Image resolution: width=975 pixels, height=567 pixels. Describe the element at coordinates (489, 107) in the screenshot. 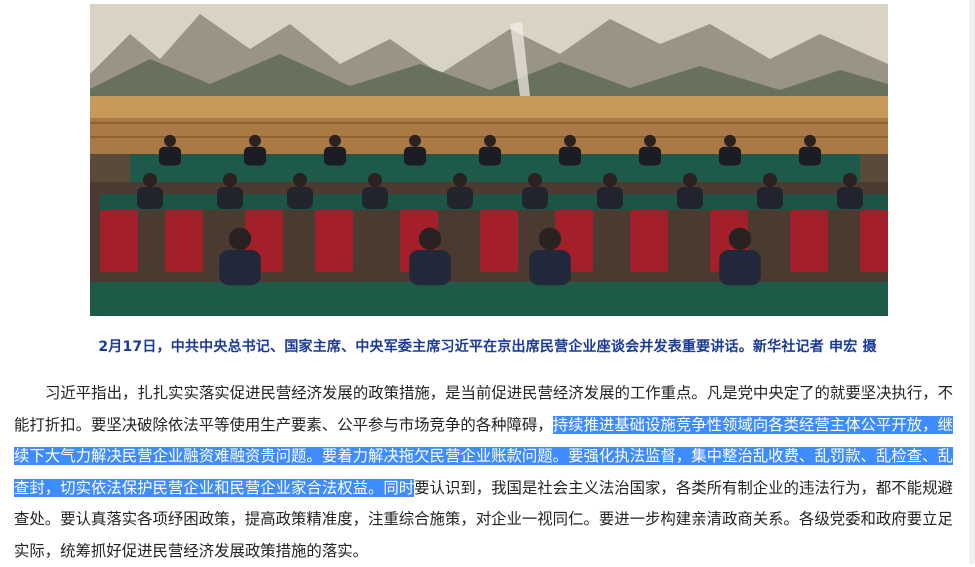

I see `wall-trim` at that location.